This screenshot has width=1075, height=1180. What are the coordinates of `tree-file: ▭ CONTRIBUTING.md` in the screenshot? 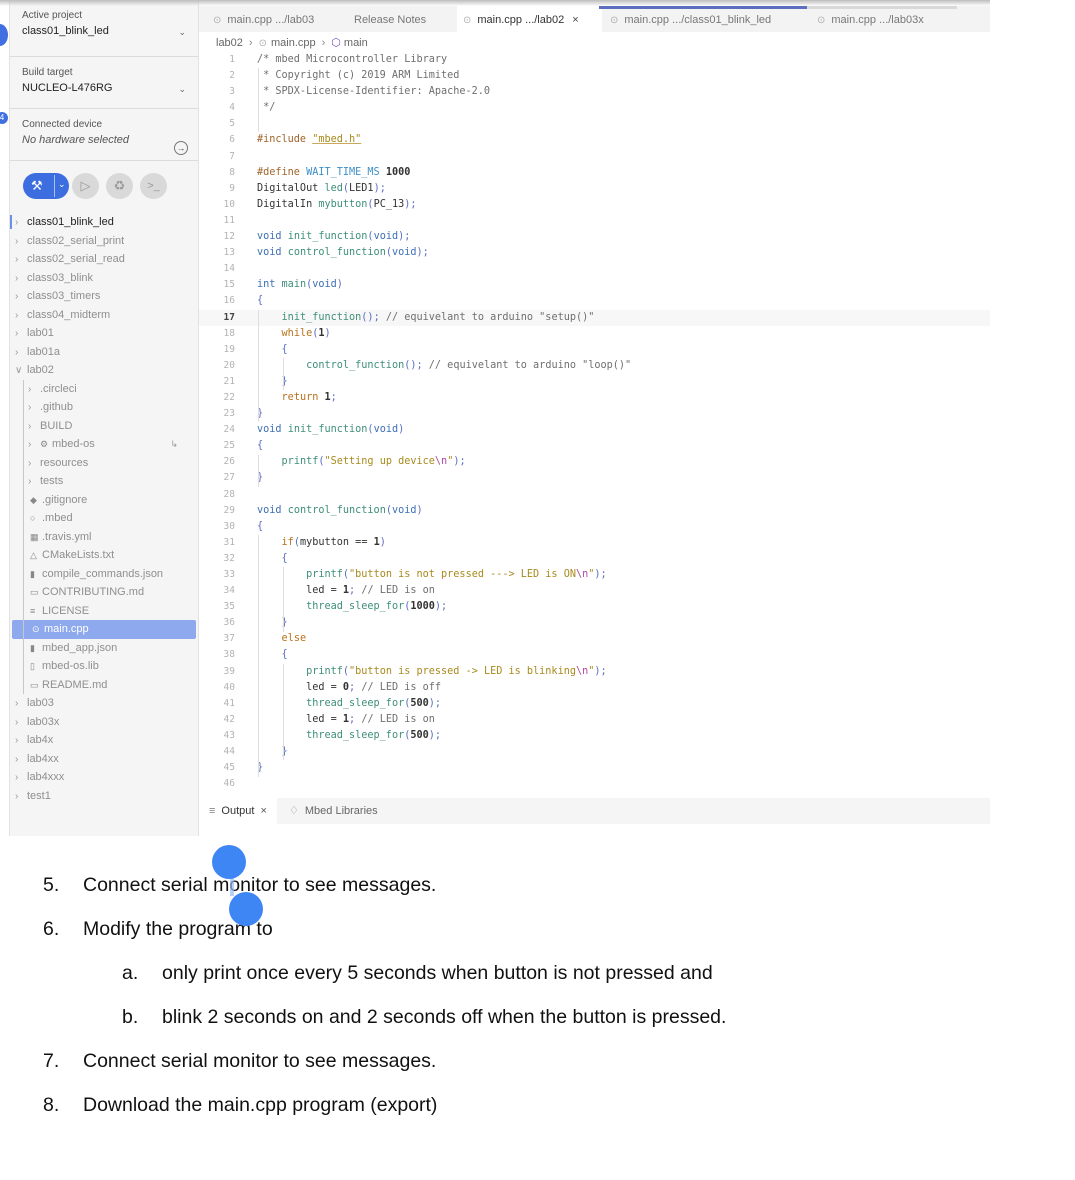 It's located at (104, 592).